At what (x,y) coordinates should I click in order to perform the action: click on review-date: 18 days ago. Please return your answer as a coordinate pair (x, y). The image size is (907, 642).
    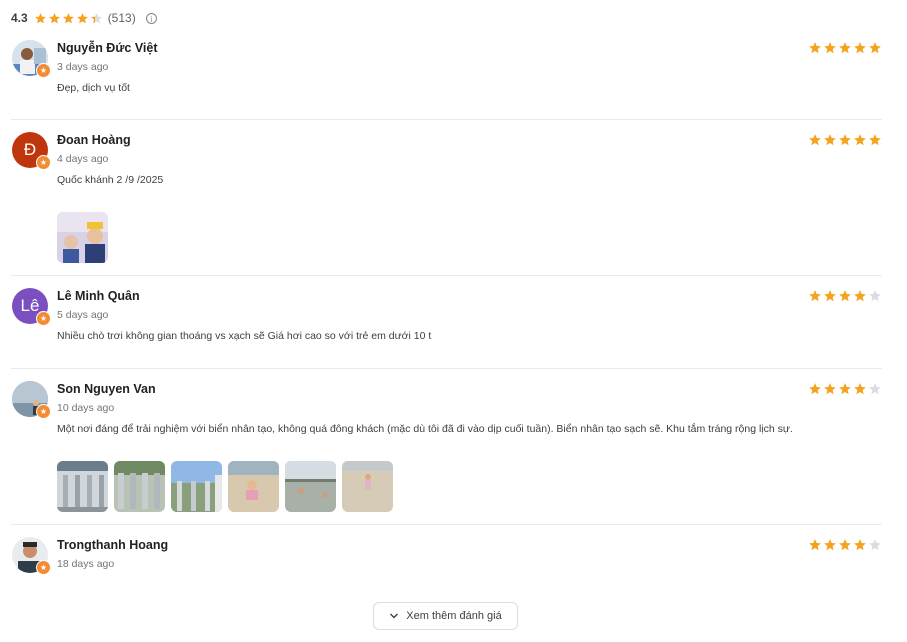
    Looking at the image, I should click on (86, 564).